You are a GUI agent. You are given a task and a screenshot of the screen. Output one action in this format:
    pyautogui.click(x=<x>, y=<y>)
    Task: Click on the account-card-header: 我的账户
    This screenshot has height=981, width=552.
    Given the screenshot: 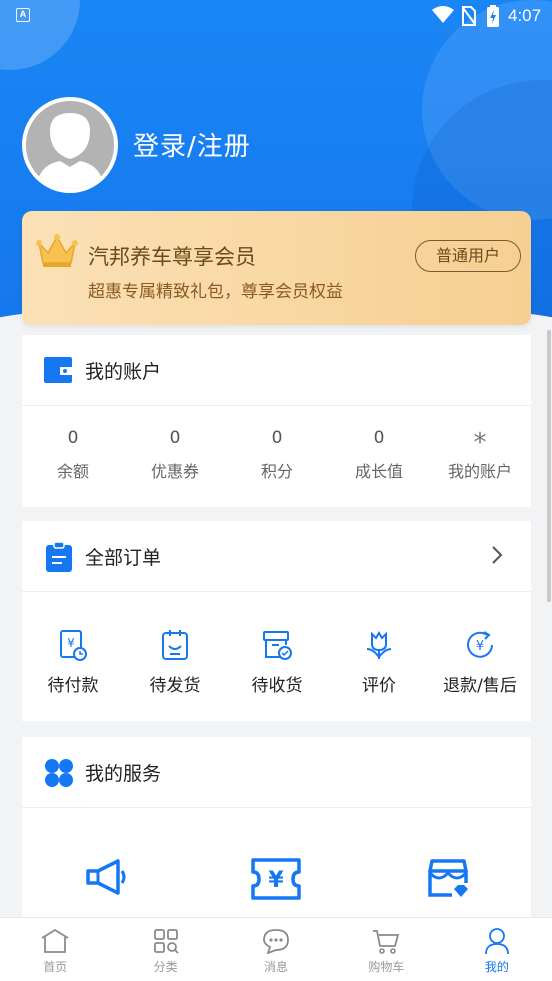 What is the action you would take?
    pyautogui.click(x=276, y=370)
    